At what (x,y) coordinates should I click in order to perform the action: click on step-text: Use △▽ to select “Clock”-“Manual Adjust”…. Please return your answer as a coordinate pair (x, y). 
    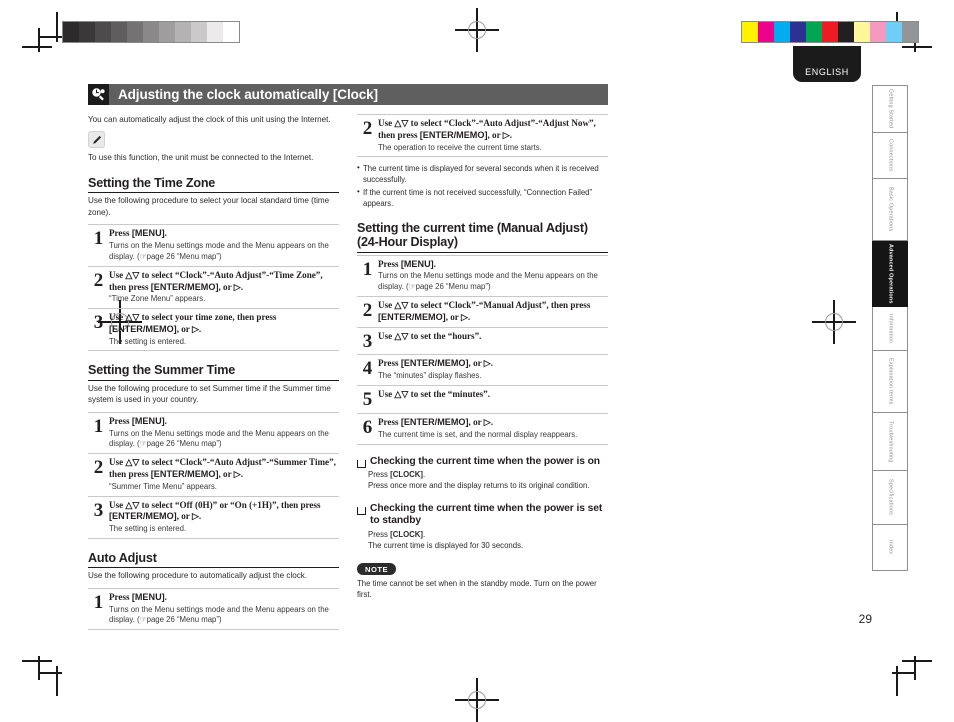
    Looking at the image, I should click on (493, 312).